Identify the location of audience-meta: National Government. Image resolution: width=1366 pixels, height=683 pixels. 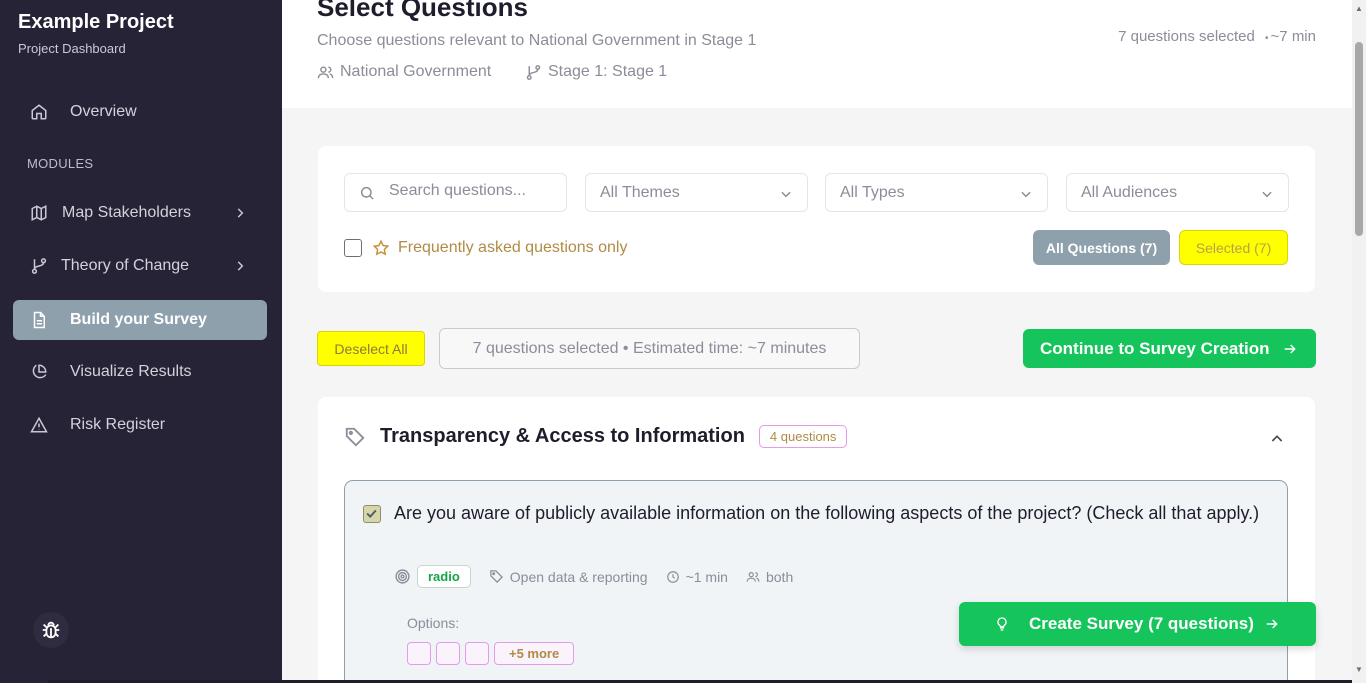
(404, 72).